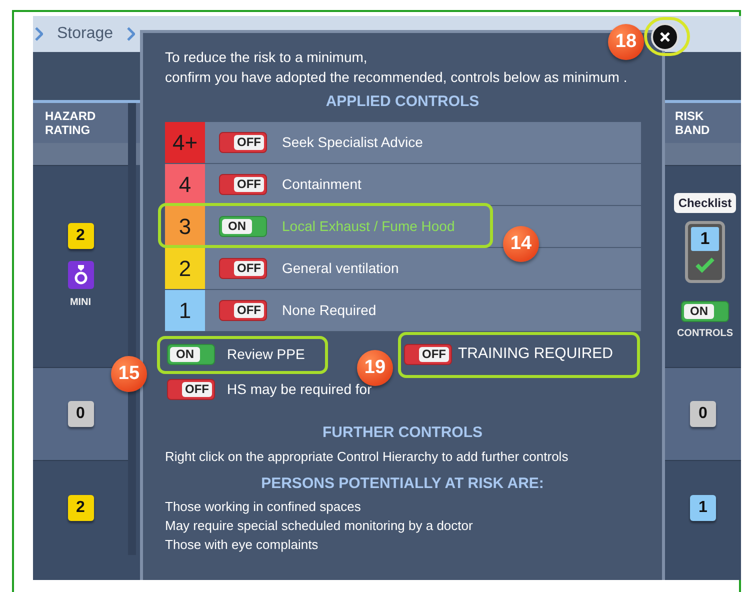 The image size is (747, 592). What do you see at coordinates (705, 202) in the screenshot?
I see `checklist-button: Checklist` at bounding box center [705, 202].